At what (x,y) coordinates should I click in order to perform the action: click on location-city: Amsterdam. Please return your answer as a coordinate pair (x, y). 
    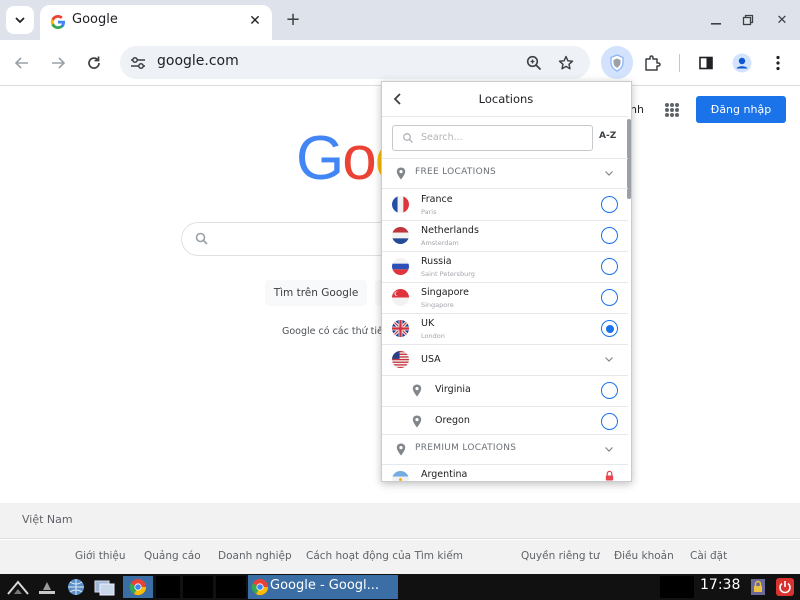
    Looking at the image, I should click on (440, 243).